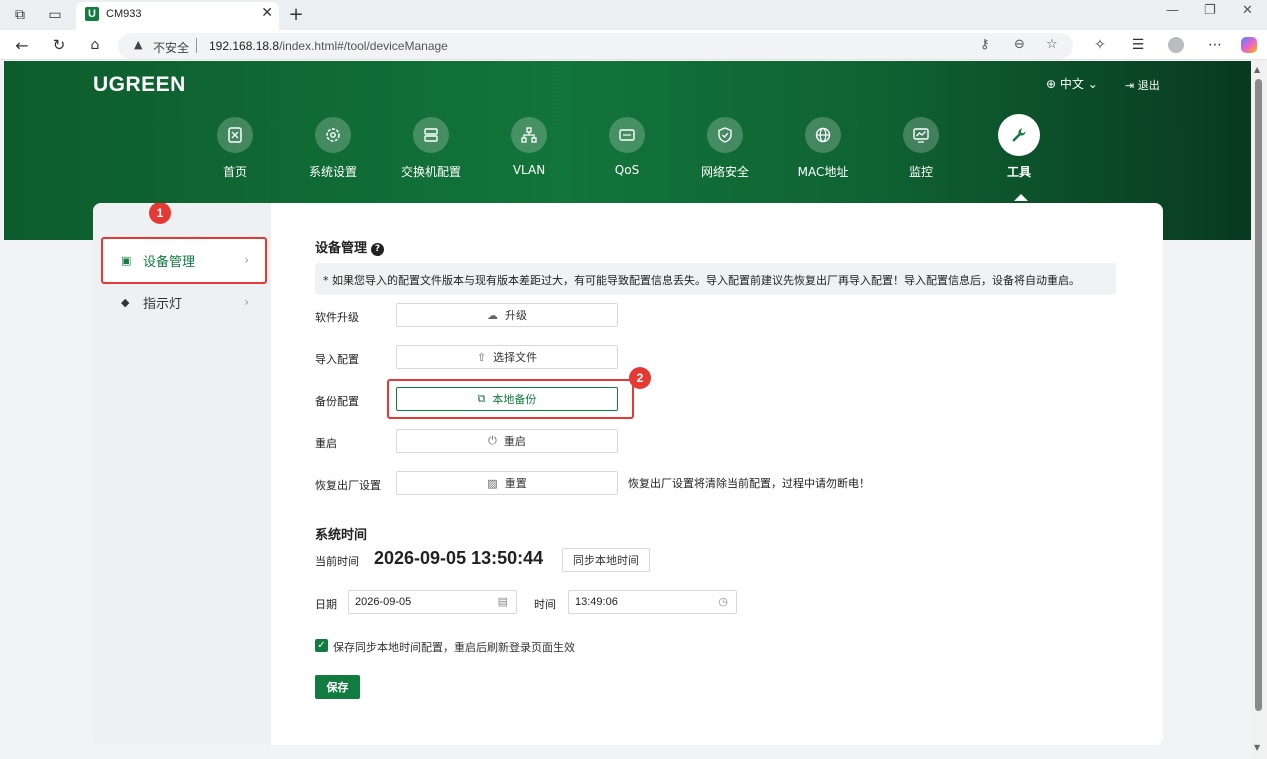 The image size is (1267, 759). I want to click on annotation-badge-2: 2, so click(640, 378).